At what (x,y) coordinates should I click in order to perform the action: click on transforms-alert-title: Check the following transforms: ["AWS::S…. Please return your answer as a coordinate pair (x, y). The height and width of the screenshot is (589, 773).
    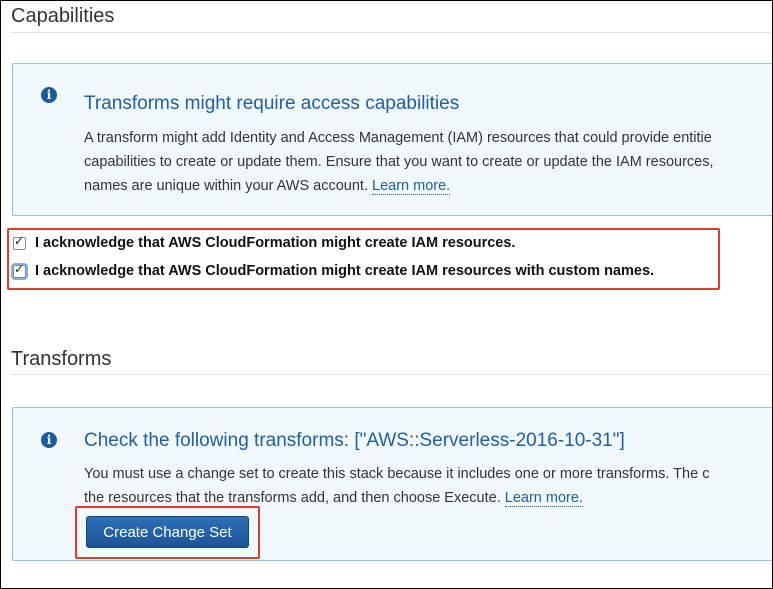
    Looking at the image, I should click on (354, 440).